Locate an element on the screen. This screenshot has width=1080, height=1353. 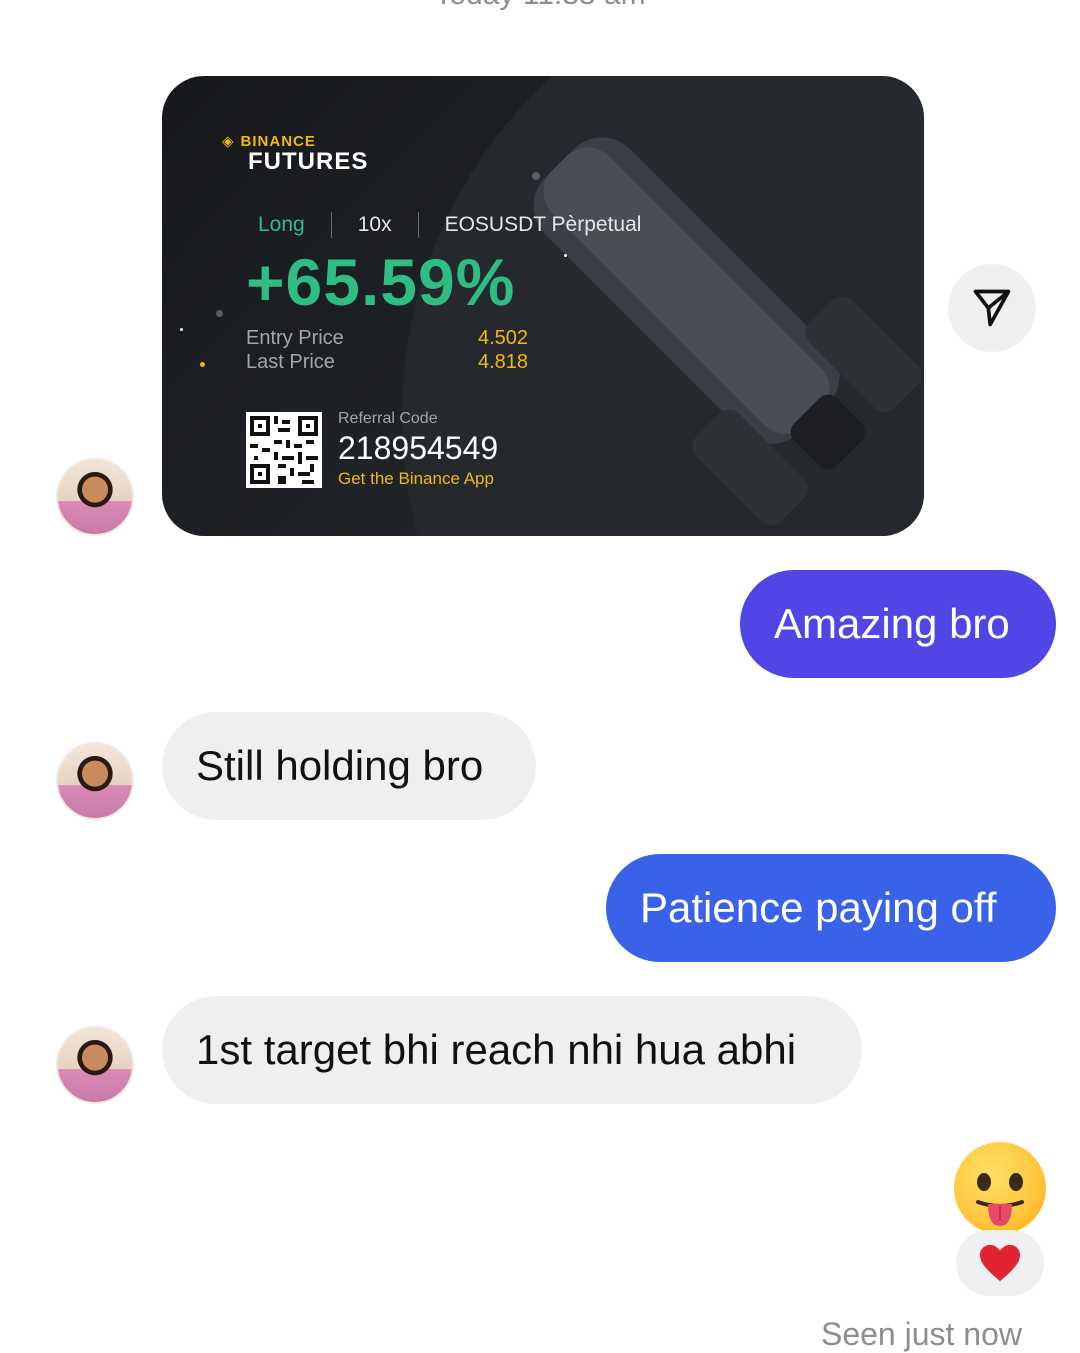
message-bubble-received: 1st target bhi reach nhi hua abhi is located at coordinates (512, 1050).